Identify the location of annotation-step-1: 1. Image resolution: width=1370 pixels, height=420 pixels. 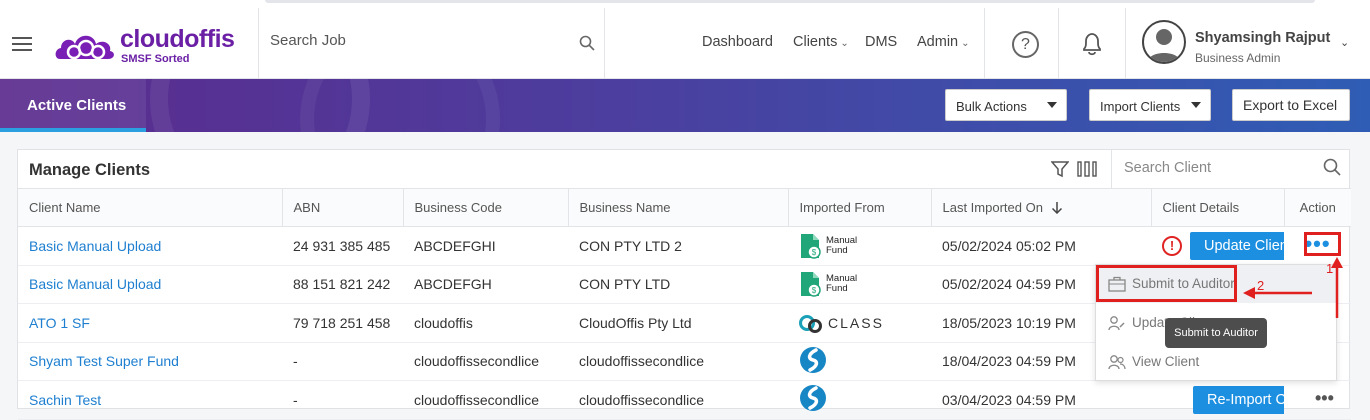
(1330, 268).